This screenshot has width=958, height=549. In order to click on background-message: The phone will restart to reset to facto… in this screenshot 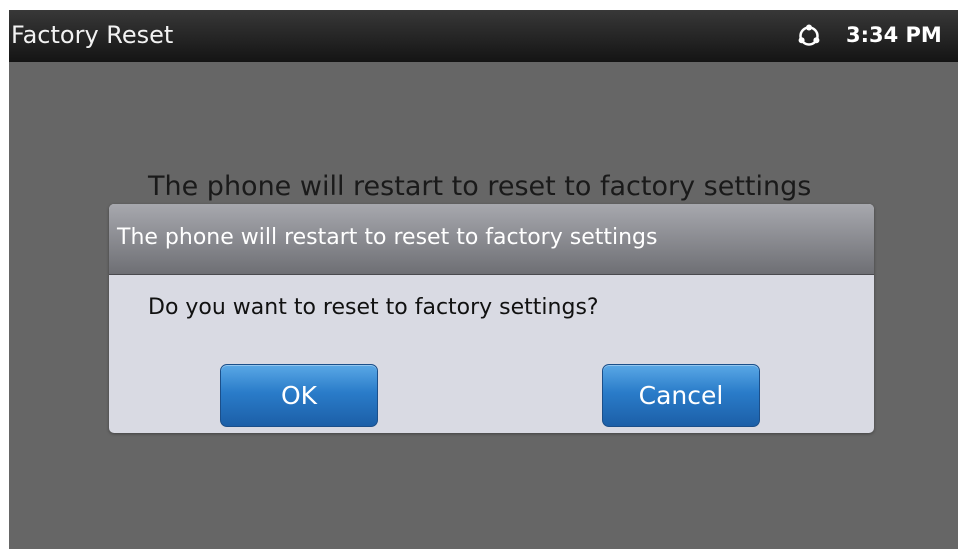, I will do `click(480, 186)`.